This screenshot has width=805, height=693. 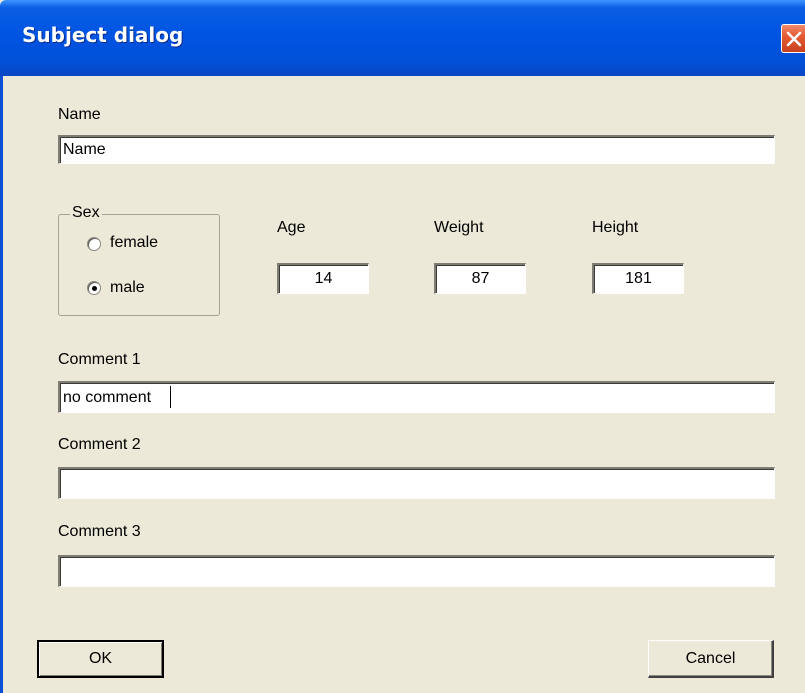 What do you see at coordinates (416, 483) in the screenshot?
I see `comment2-field` at bounding box center [416, 483].